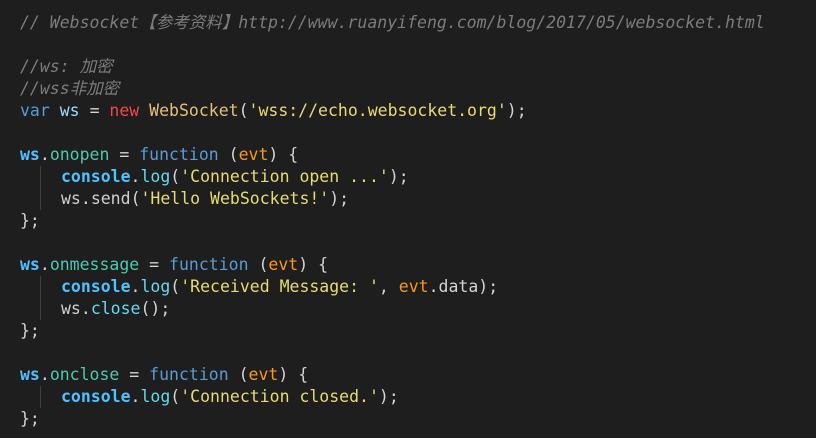 The image size is (816, 438). Describe the element at coordinates (463, 286) in the screenshot. I see `code-token-punct: .data);` at that location.